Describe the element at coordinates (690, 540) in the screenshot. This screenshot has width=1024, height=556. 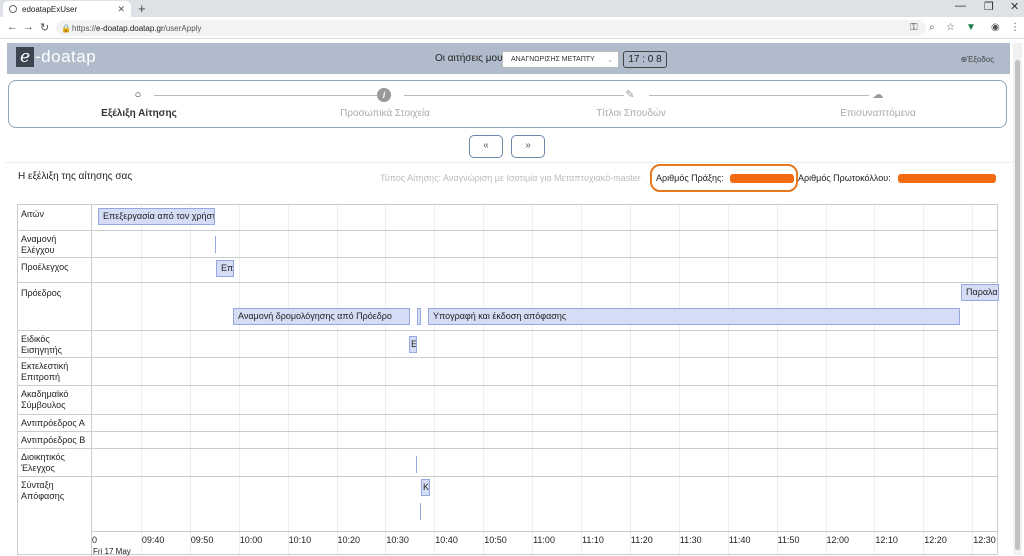
I see `time-tick-label: 11:30` at that location.